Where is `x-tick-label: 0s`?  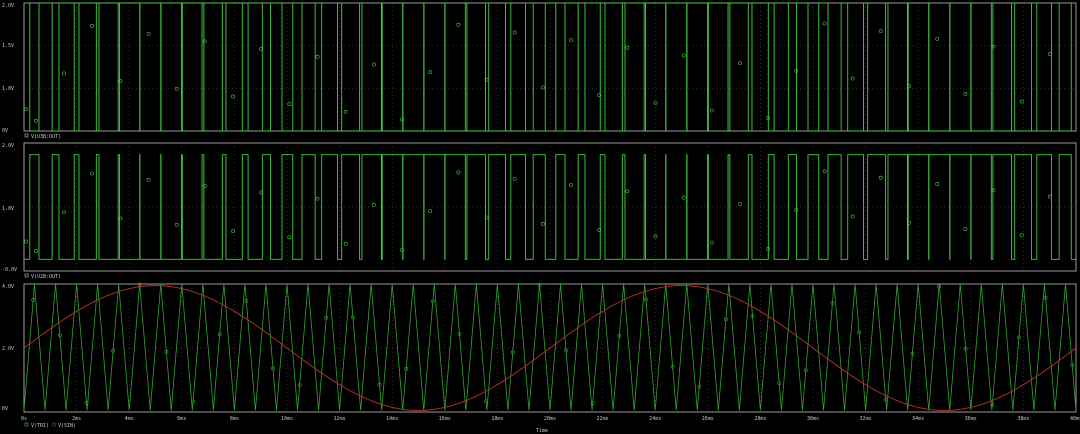 x-tick-label: 0s is located at coordinates (24, 419).